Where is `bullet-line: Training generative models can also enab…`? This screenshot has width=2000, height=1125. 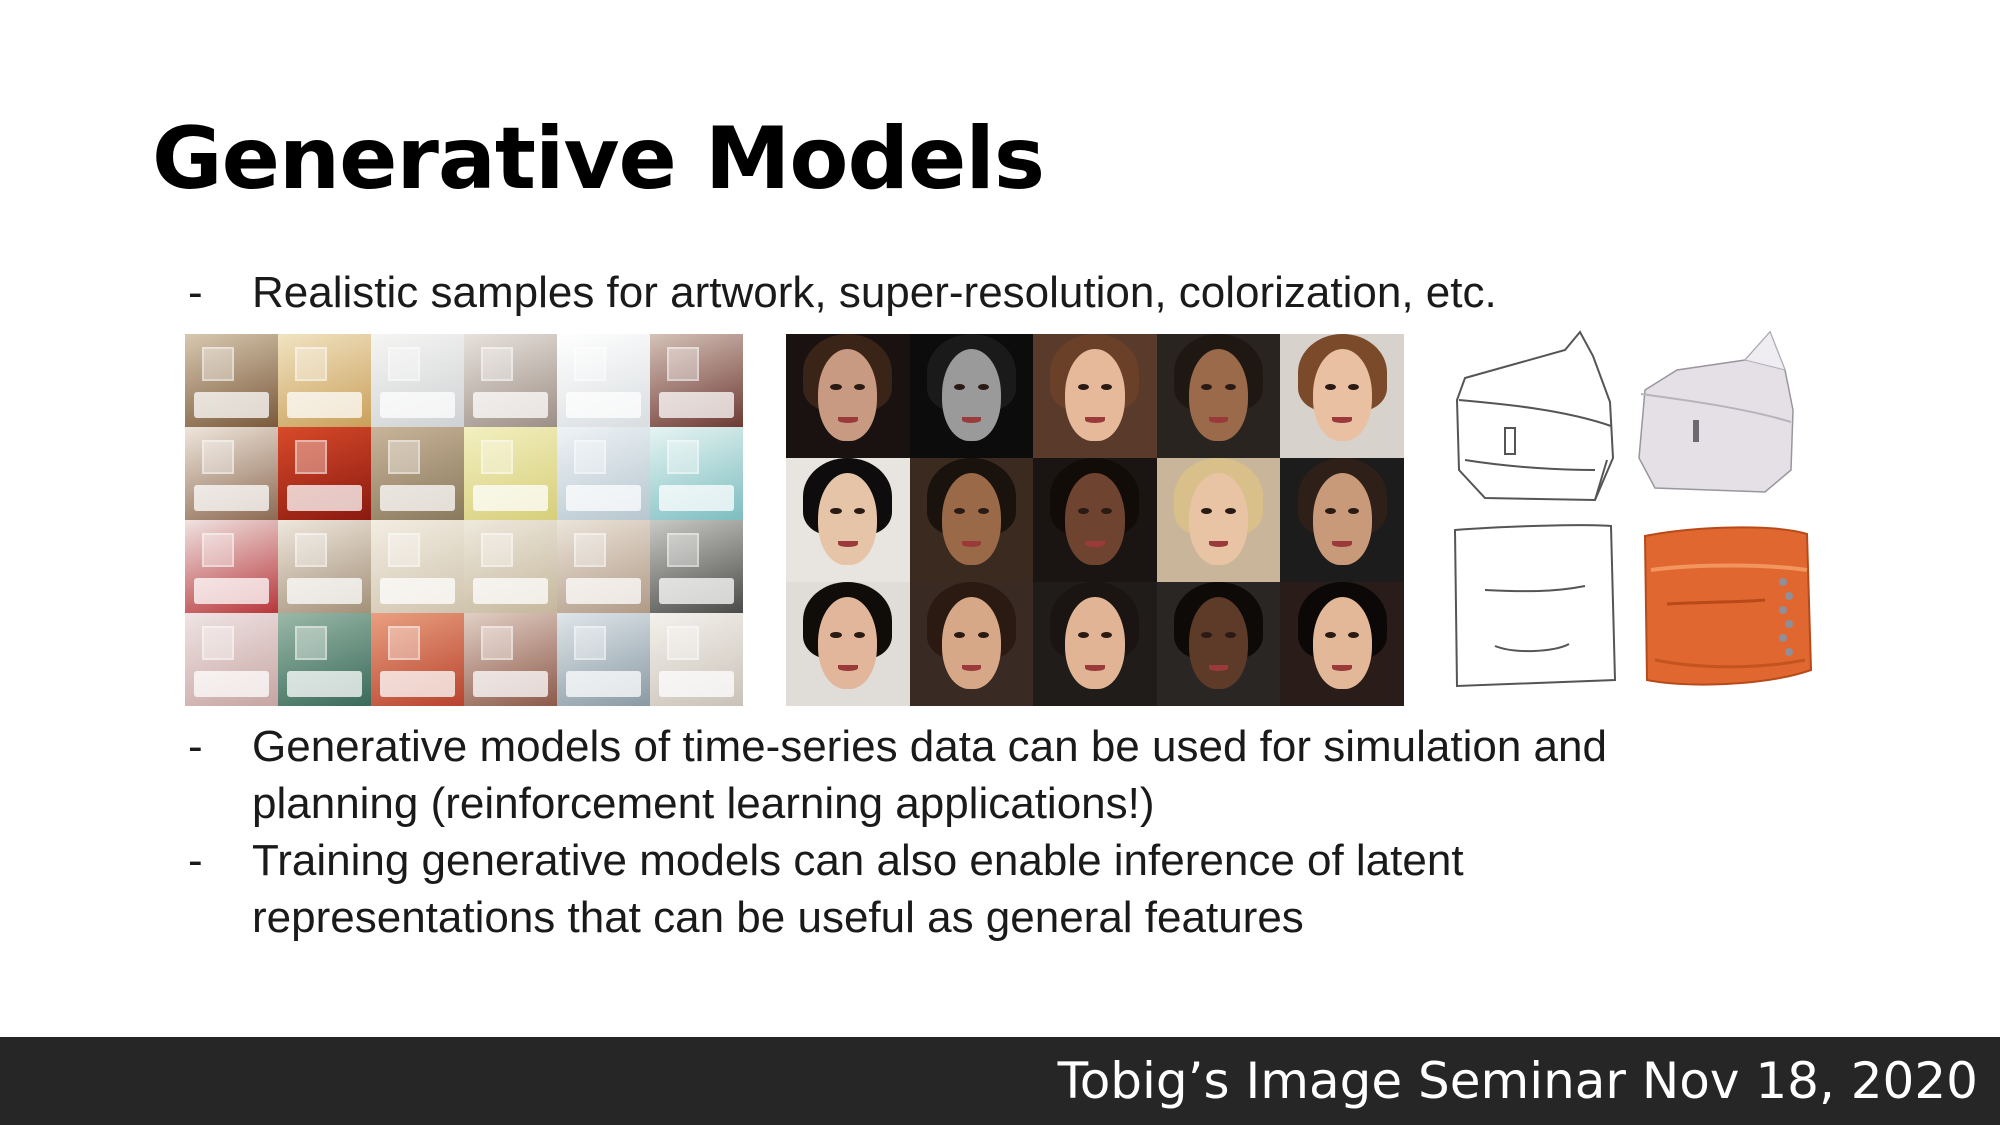
bullet-line: Training generative models can also enab… is located at coordinates (858, 860).